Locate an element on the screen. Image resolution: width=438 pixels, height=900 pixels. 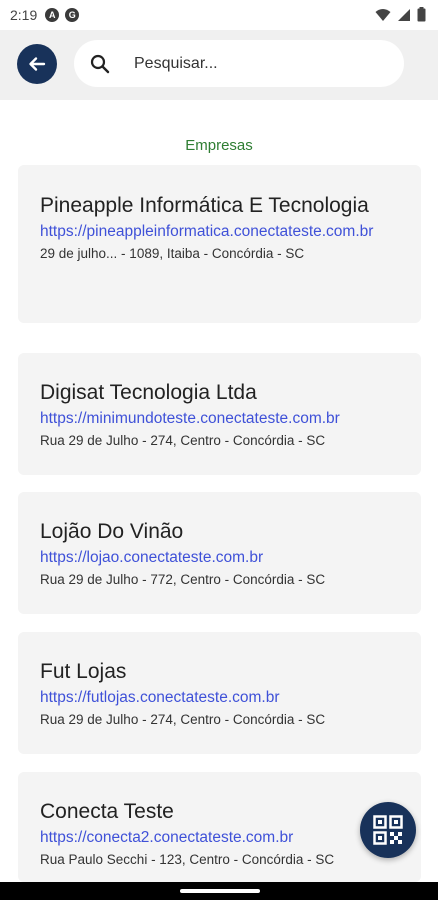
company-name: Conecta Teste is located at coordinates (107, 811).